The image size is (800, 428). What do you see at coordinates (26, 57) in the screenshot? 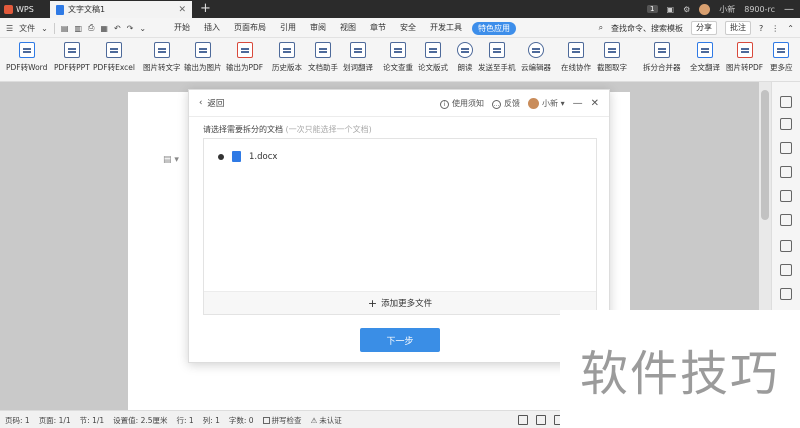
I see `pdf-to-word-button: PDF转Word` at bounding box center [26, 57].